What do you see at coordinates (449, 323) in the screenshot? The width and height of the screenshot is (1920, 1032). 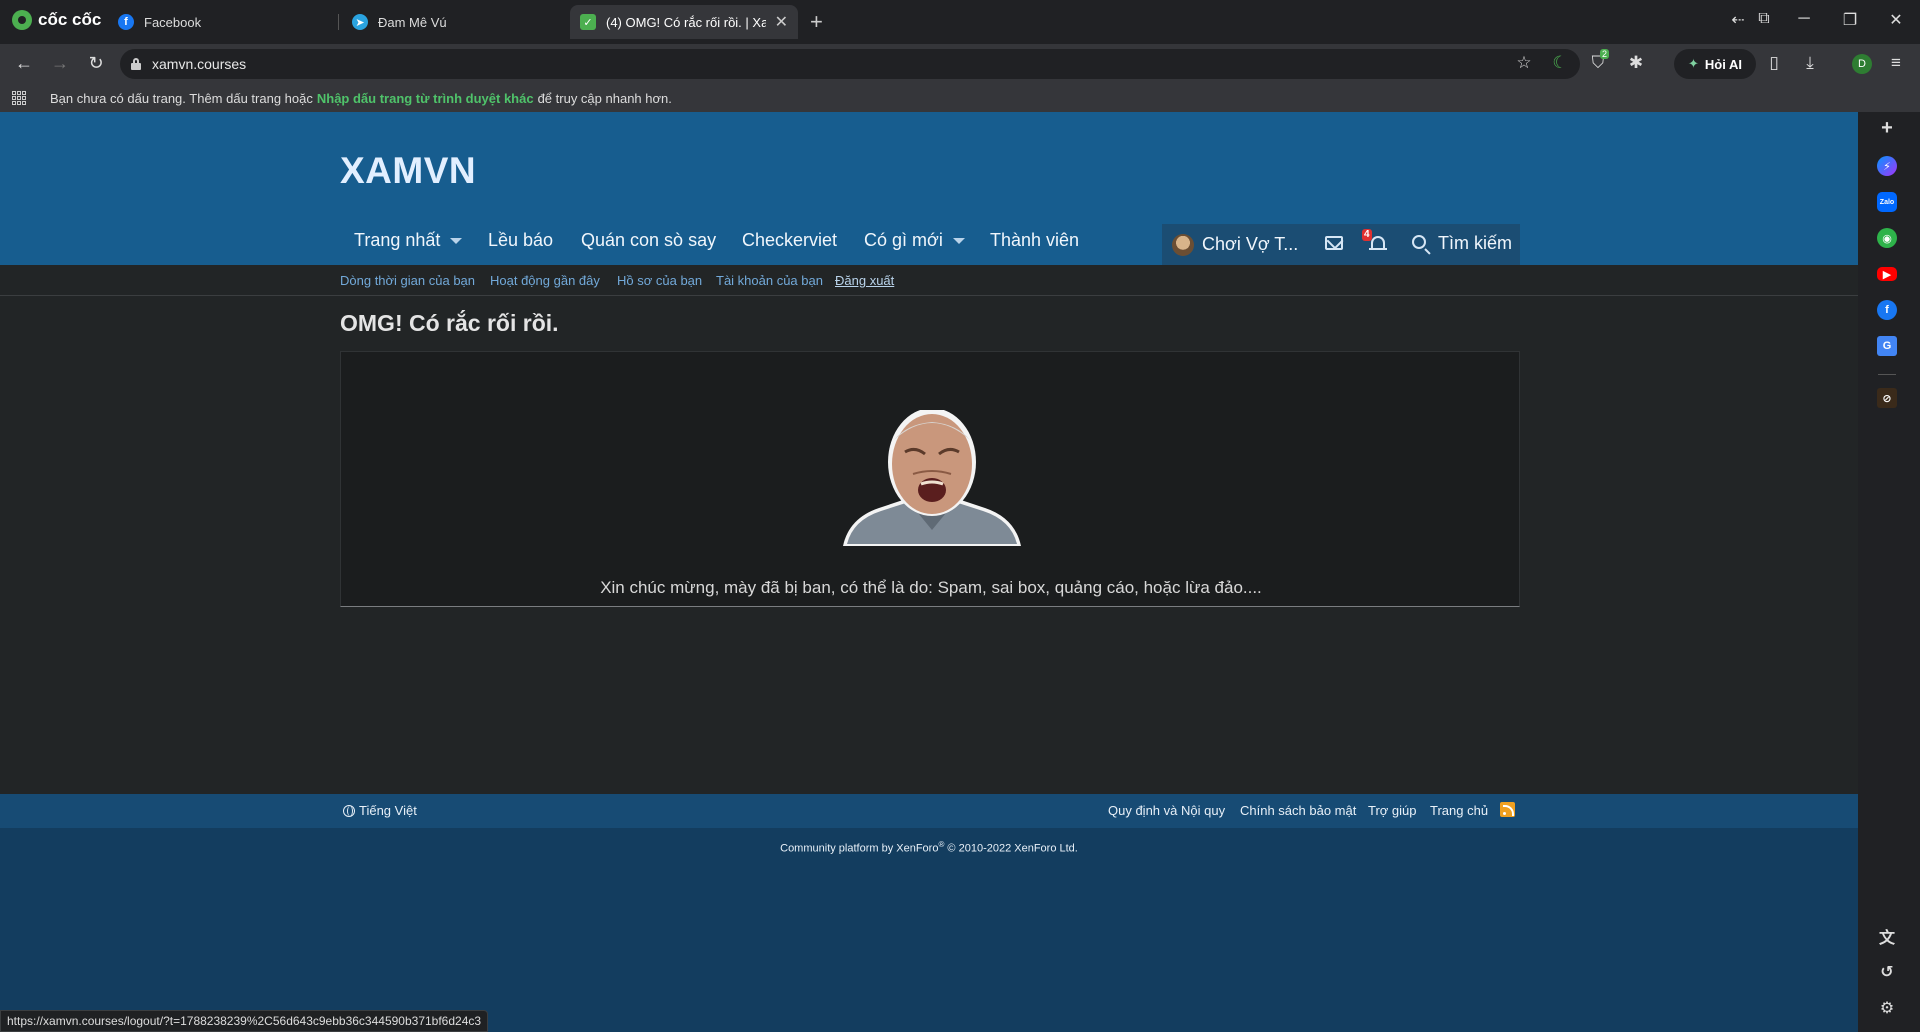 I see `page-title: OMG! Có rắc rối rồi.` at bounding box center [449, 323].